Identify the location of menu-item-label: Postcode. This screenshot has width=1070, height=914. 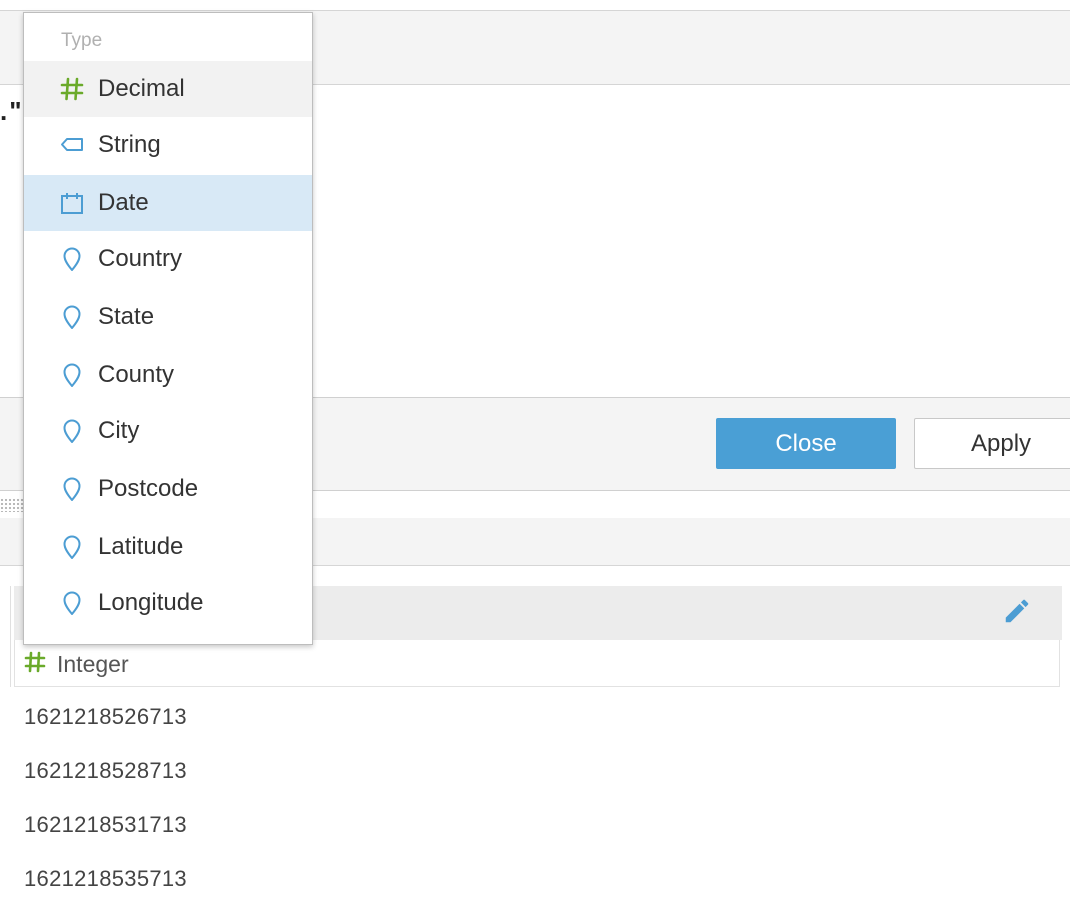
(148, 488).